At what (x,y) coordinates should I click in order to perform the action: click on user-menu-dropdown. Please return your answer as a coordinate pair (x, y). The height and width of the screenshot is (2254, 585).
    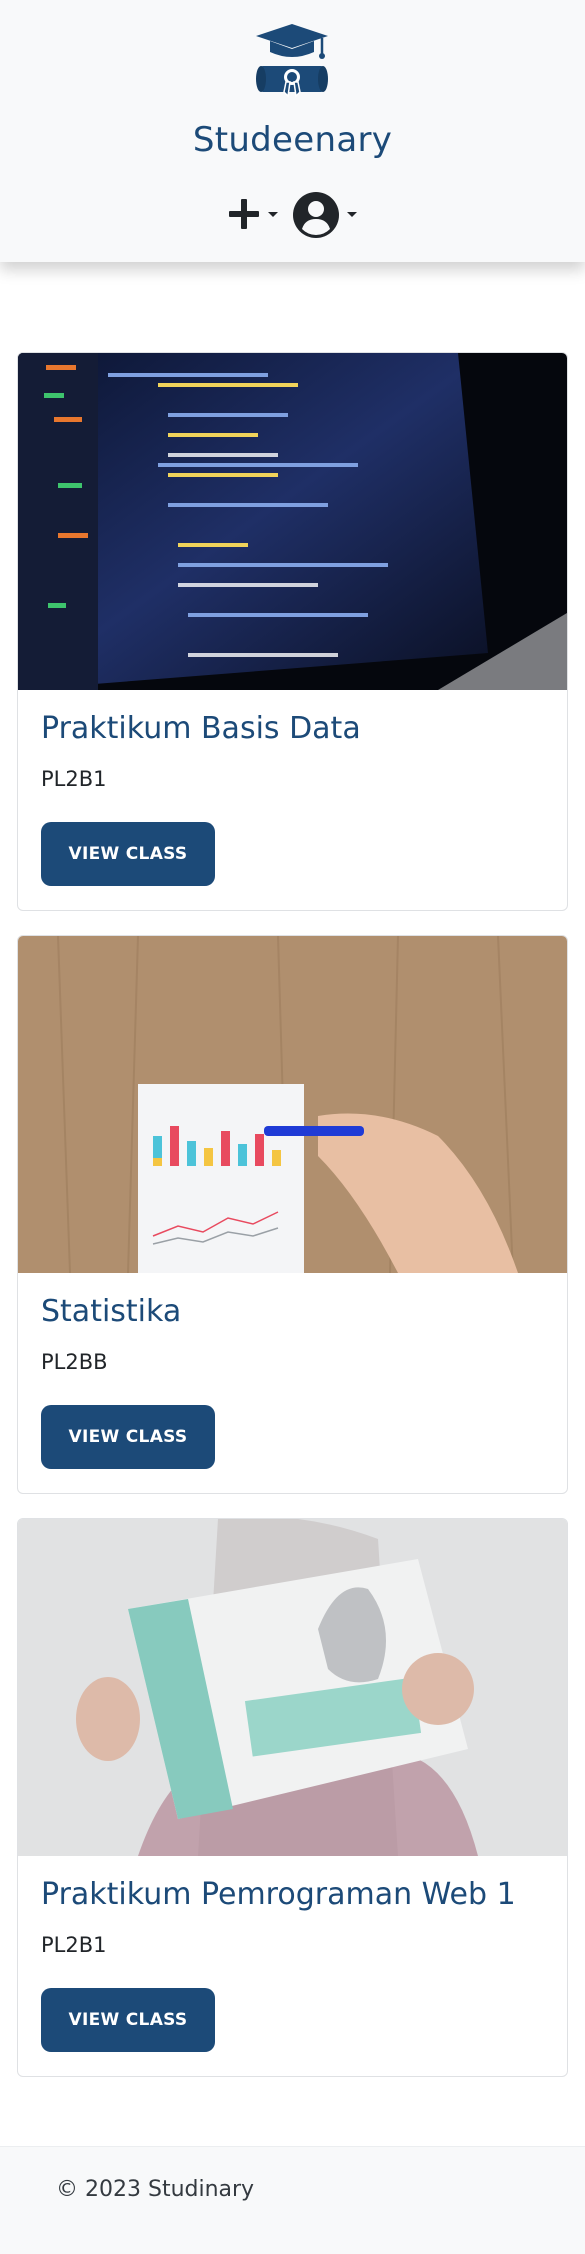
    Looking at the image, I should click on (326, 215).